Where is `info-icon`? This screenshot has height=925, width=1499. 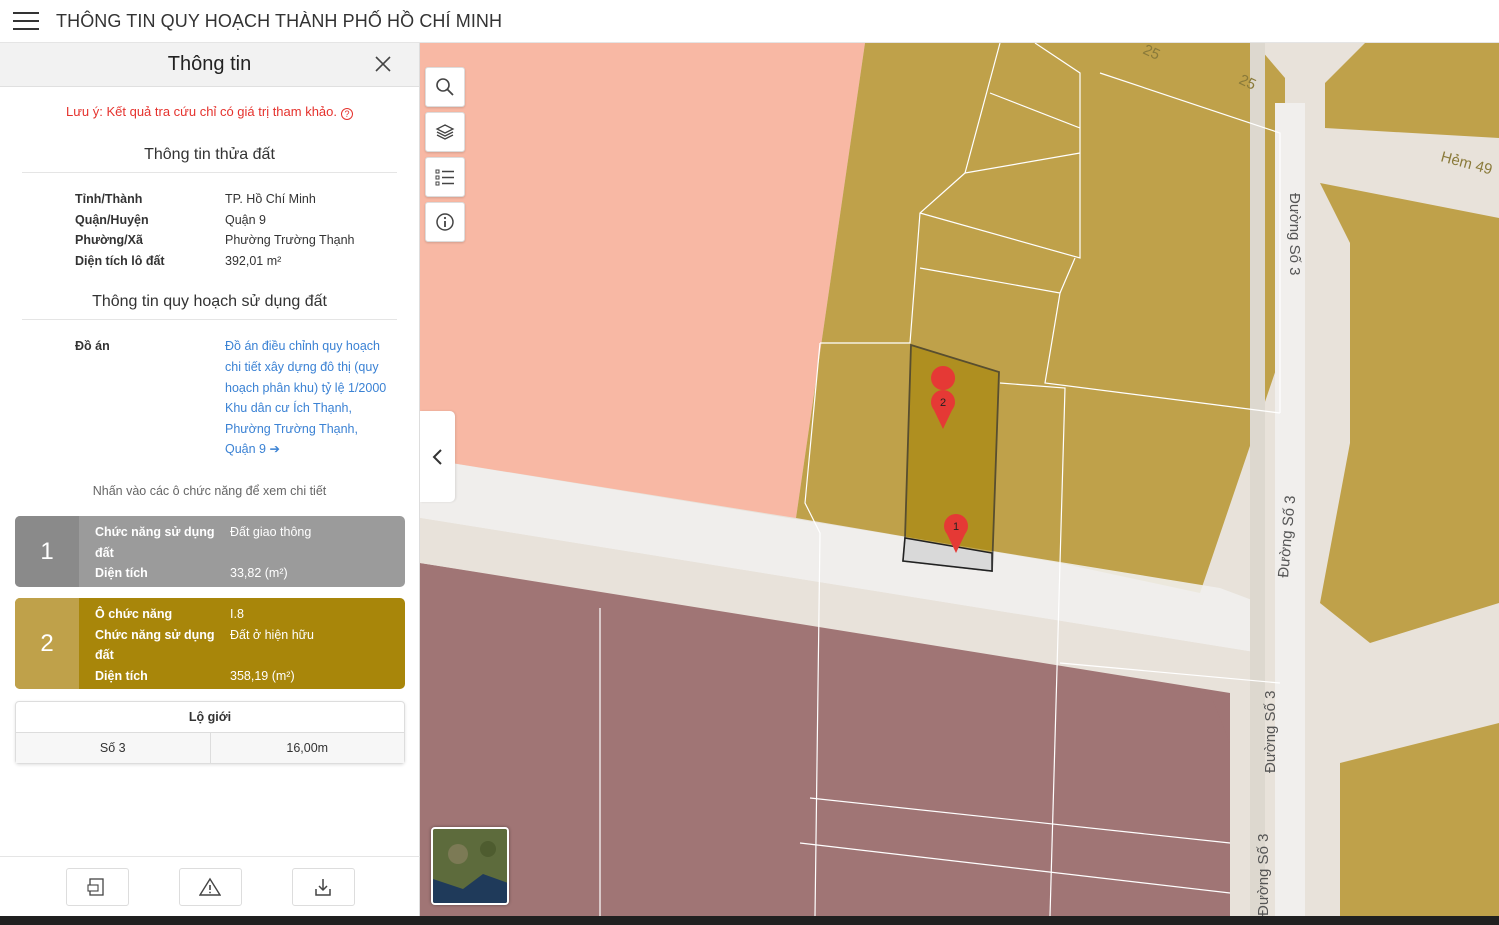 info-icon is located at coordinates (445, 222).